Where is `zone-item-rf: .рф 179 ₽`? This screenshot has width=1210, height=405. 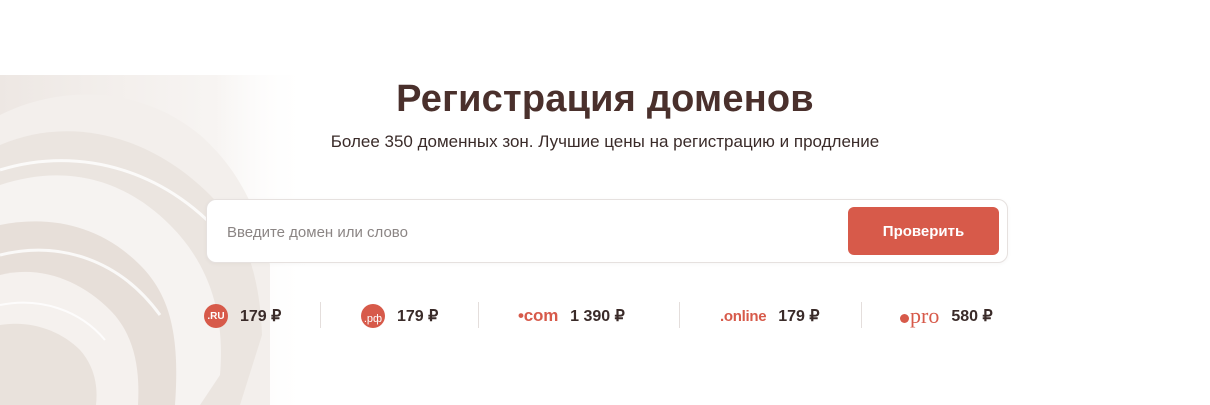
zone-item-rf: .рф 179 ₽ is located at coordinates (399, 316).